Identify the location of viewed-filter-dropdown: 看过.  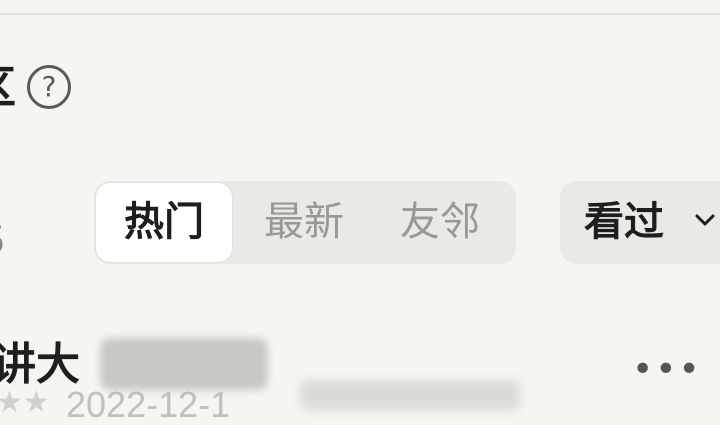
(640, 222).